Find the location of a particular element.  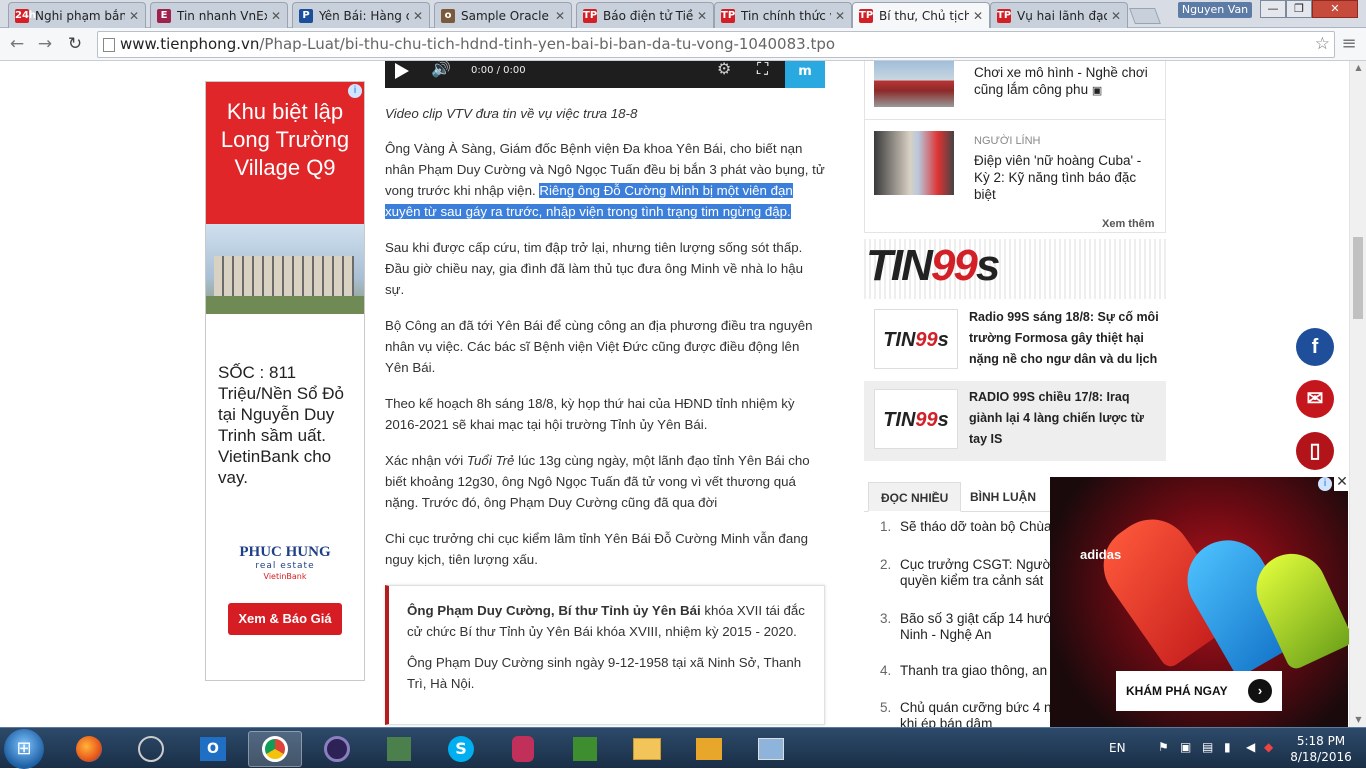

browser-tab: TP Báo điện tử Tiền ✕ is located at coordinates (645, 15).